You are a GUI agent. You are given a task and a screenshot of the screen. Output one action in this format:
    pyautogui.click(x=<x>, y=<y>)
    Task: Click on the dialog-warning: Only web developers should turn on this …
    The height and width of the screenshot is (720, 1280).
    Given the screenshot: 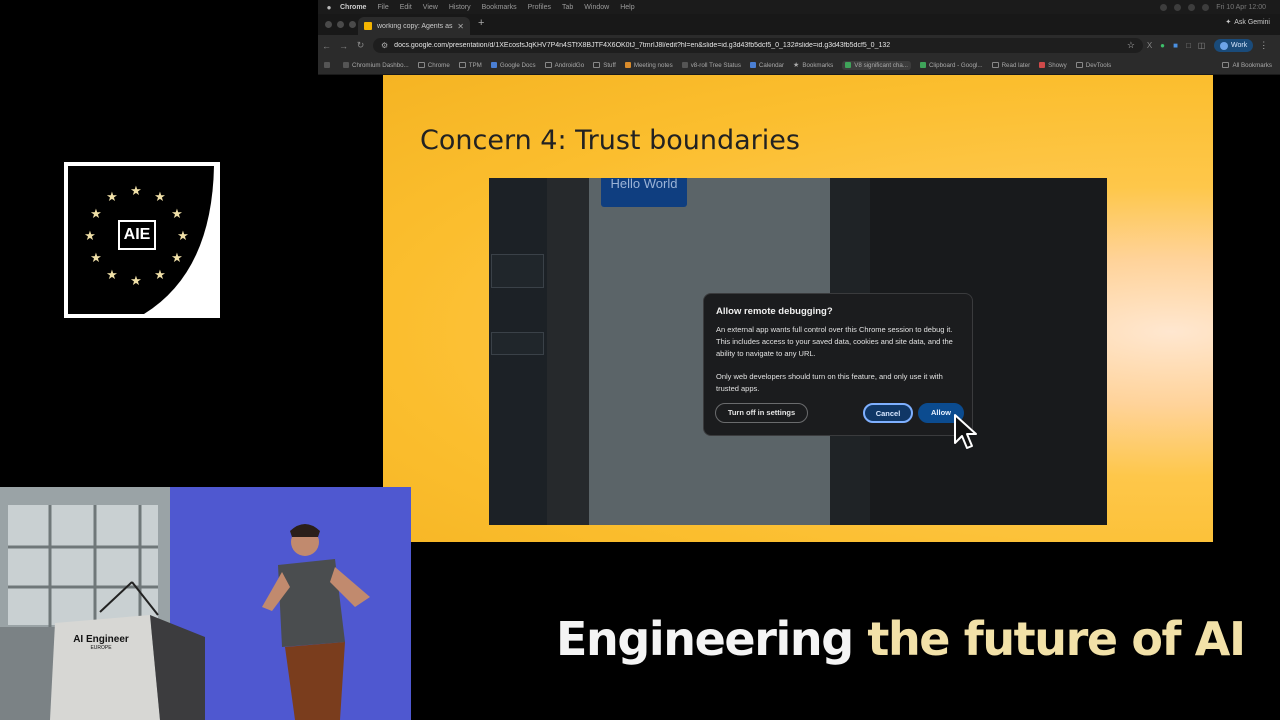 What is the action you would take?
    pyautogui.click(x=829, y=382)
    